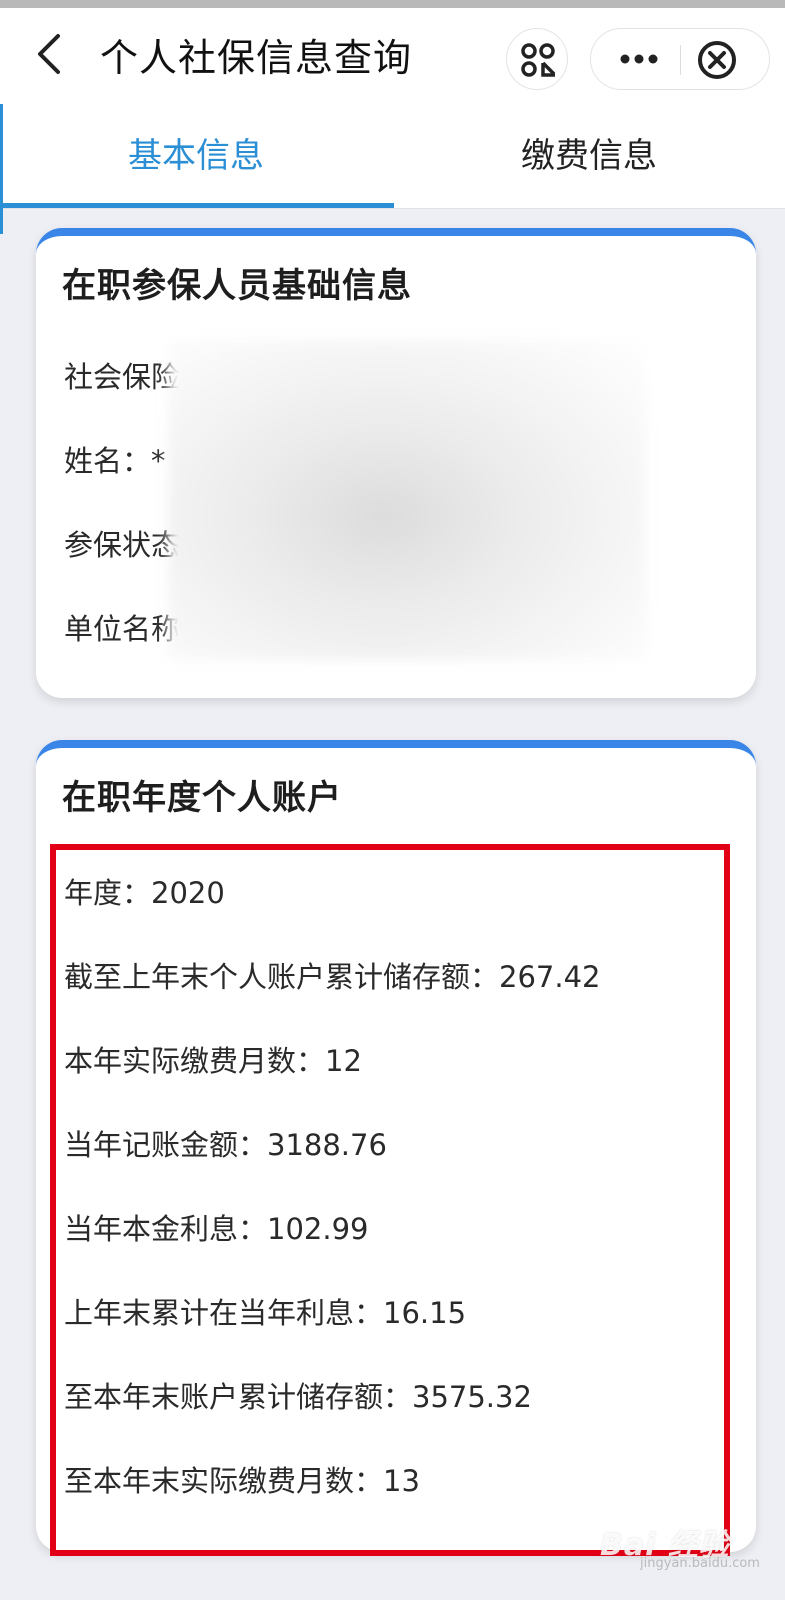 The height and width of the screenshot is (1600, 785). Describe the element at coordinates (213, 1061) in the screenshot. I see `account-row-months-paid: 本年实际缴费月数：12` at that location.